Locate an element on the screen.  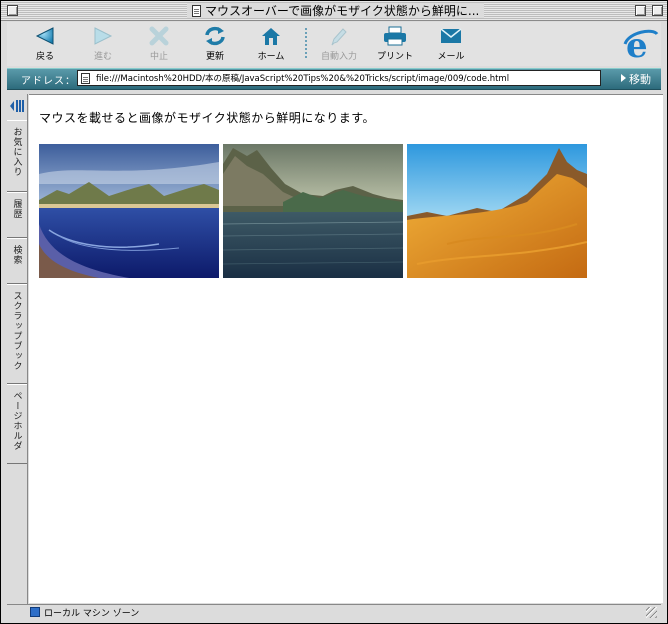
tab-page-holder: ページホルダ is located at coordinates (17, 424).